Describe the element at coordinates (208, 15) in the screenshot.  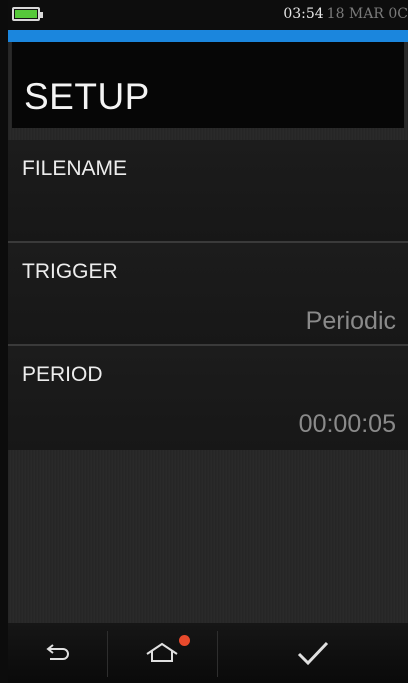
I see `status-bar: 03:54 18 MAR 0C` at that location.